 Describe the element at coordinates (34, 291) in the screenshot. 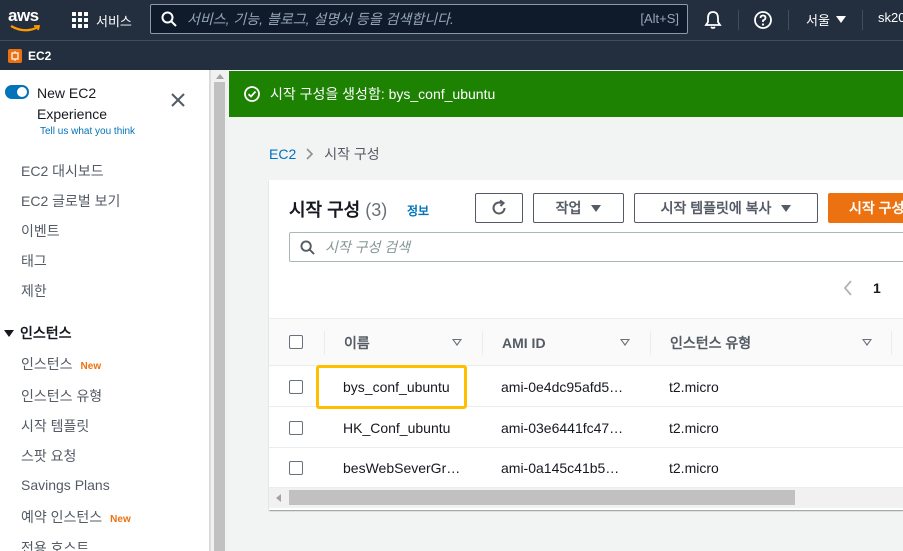

I see `sidebar-item-limits: 제한` at that location.